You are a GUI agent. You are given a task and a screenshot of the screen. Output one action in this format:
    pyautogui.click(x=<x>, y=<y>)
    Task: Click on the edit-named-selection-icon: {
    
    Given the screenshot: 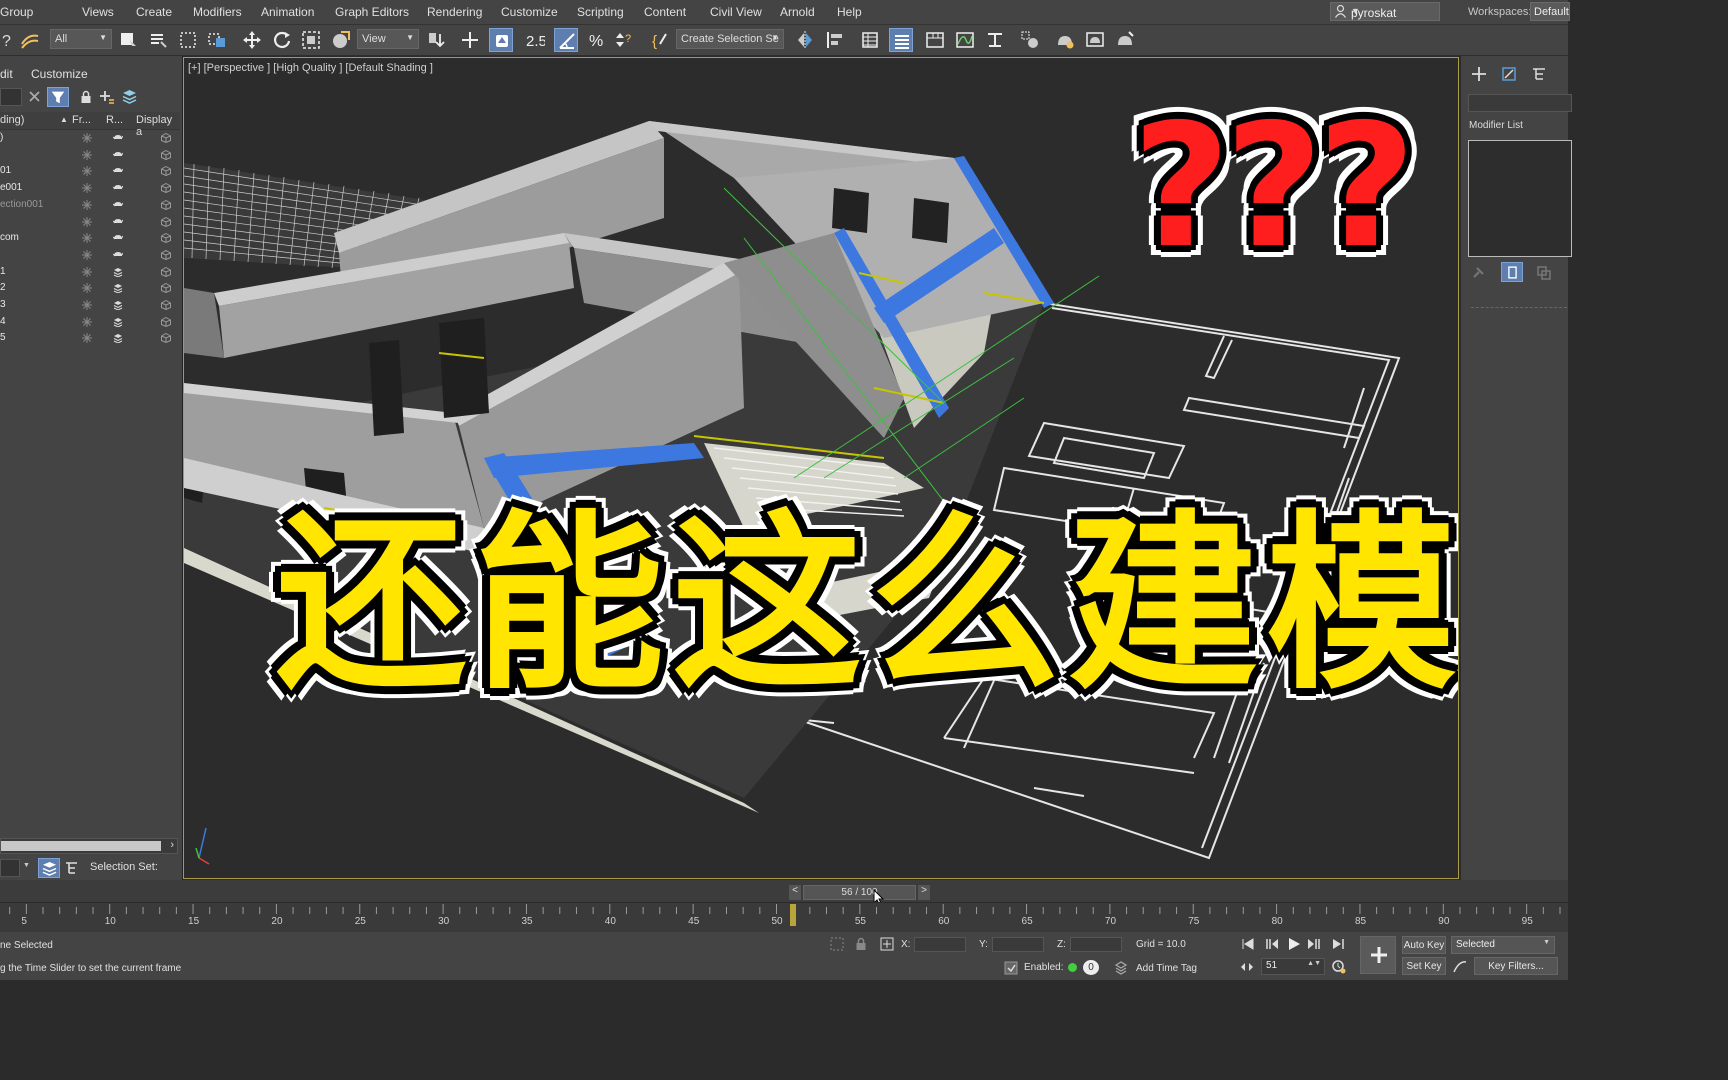 What is the action you would take?
    pyautogui.click(x=660, y=40)
    